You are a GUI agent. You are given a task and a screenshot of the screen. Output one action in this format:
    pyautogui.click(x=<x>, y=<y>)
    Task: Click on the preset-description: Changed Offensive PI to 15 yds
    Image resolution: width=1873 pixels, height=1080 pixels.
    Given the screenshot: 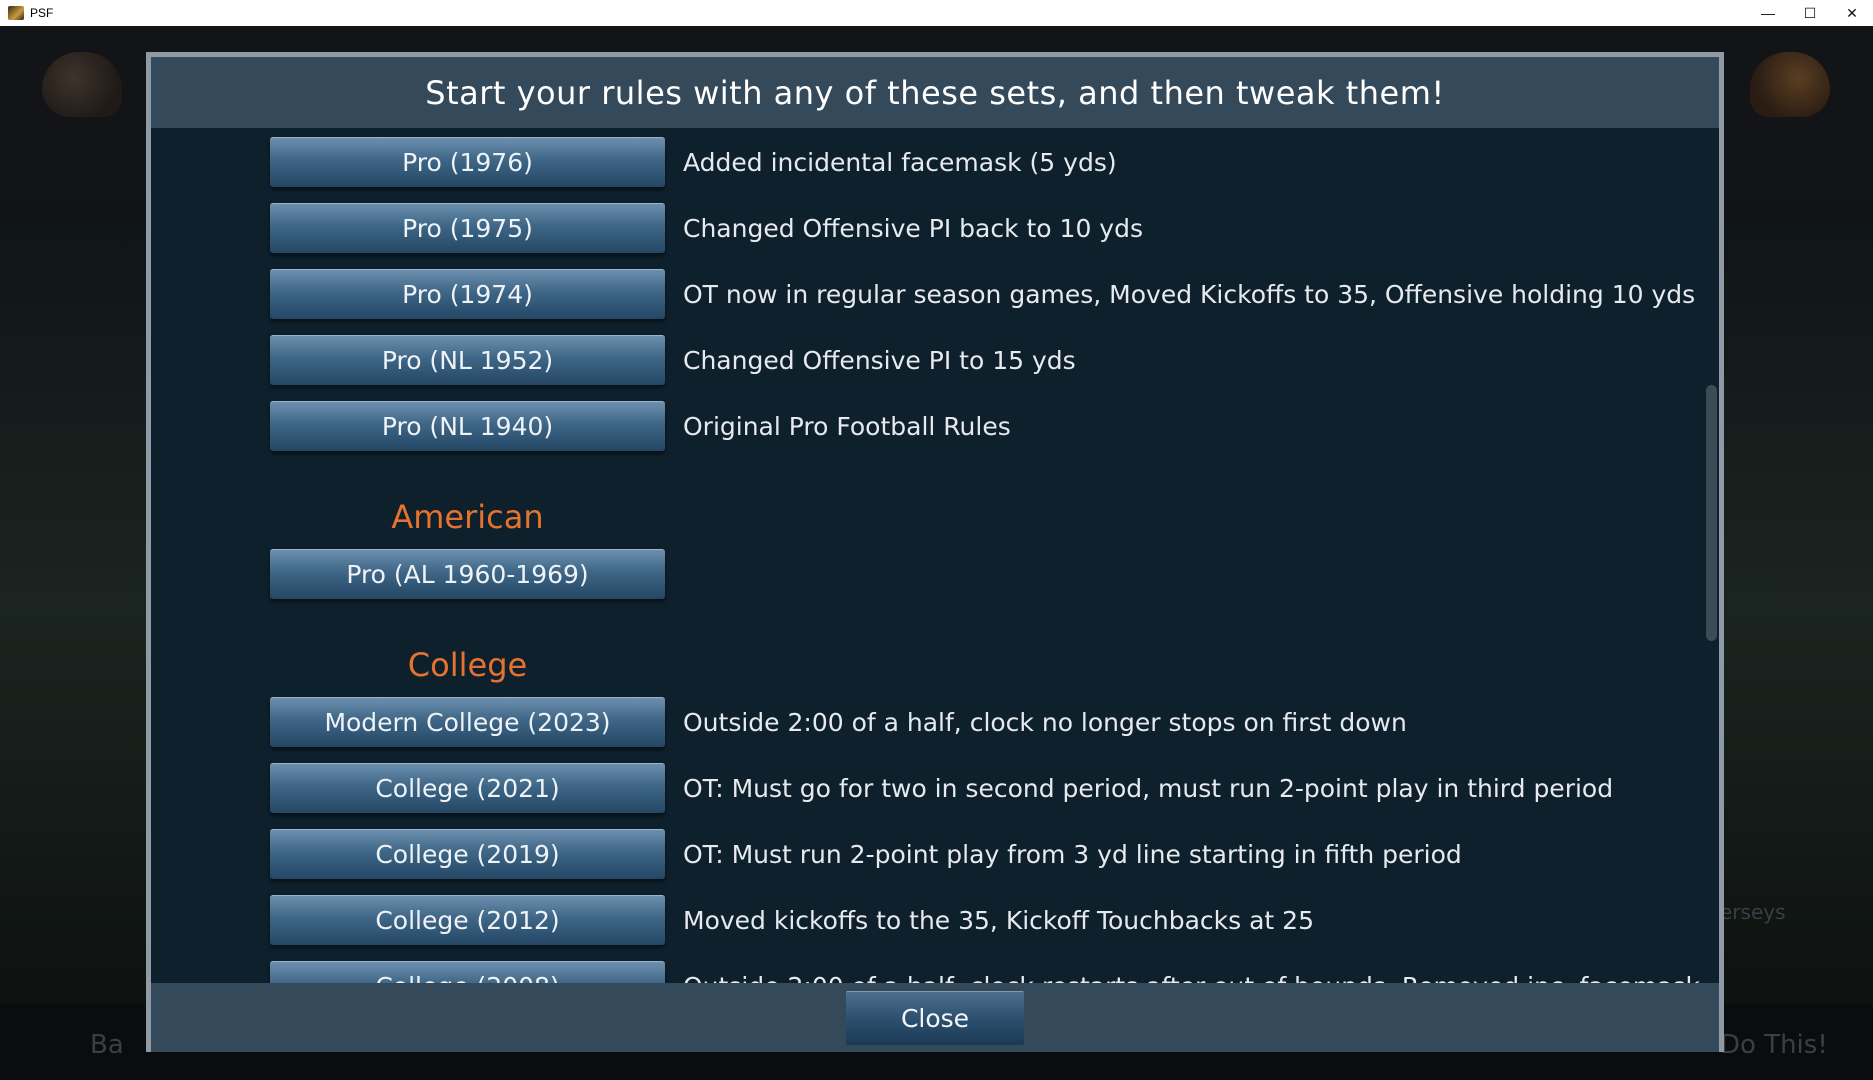 What is the action you would take?
    pyautogui.click(x=879, y=360)
    